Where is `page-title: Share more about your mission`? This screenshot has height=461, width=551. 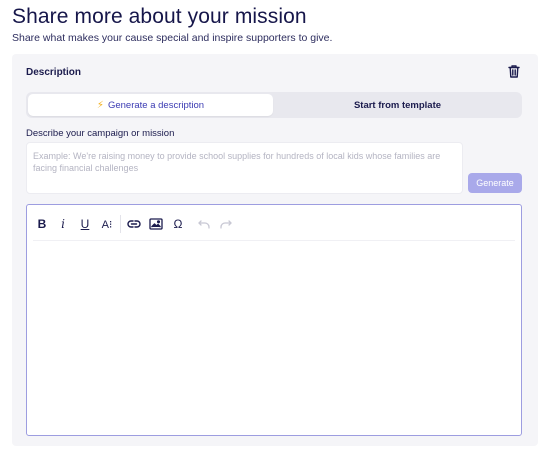 page-title: Share more about your mission is located at coordinates (159, 16).